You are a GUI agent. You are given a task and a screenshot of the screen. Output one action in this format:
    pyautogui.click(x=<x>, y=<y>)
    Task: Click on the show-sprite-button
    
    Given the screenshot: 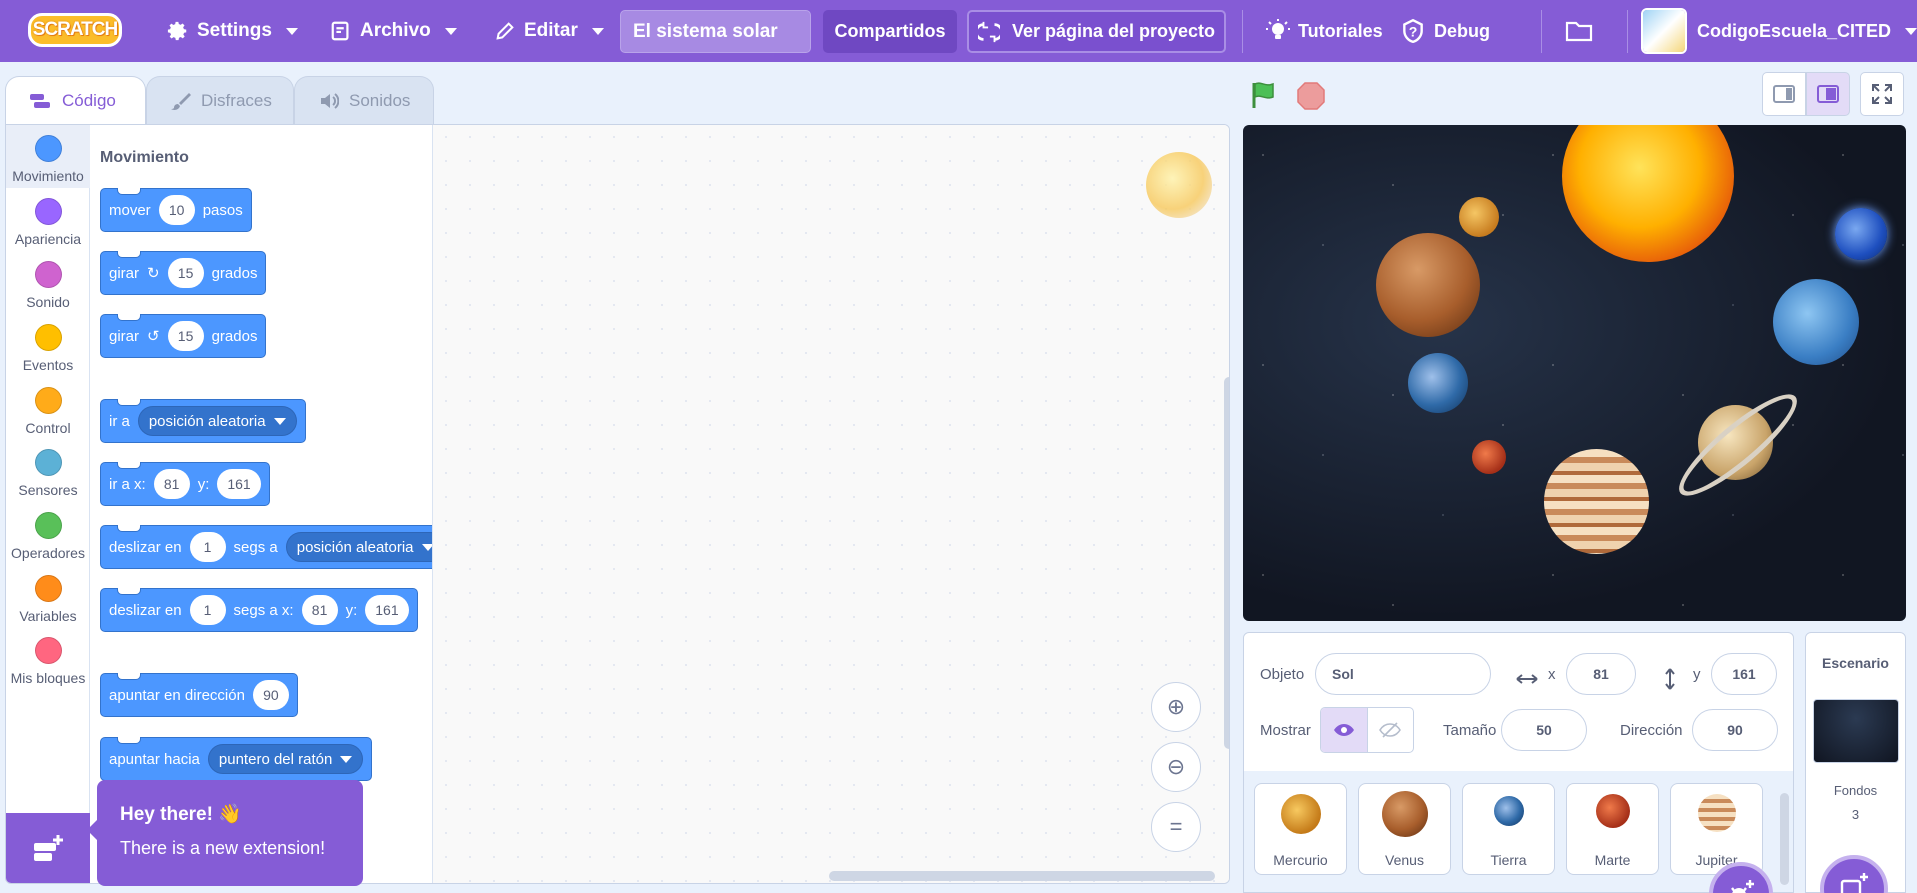 What is the action you would take?
    pyautogui.click(x=1344, y=730)
    